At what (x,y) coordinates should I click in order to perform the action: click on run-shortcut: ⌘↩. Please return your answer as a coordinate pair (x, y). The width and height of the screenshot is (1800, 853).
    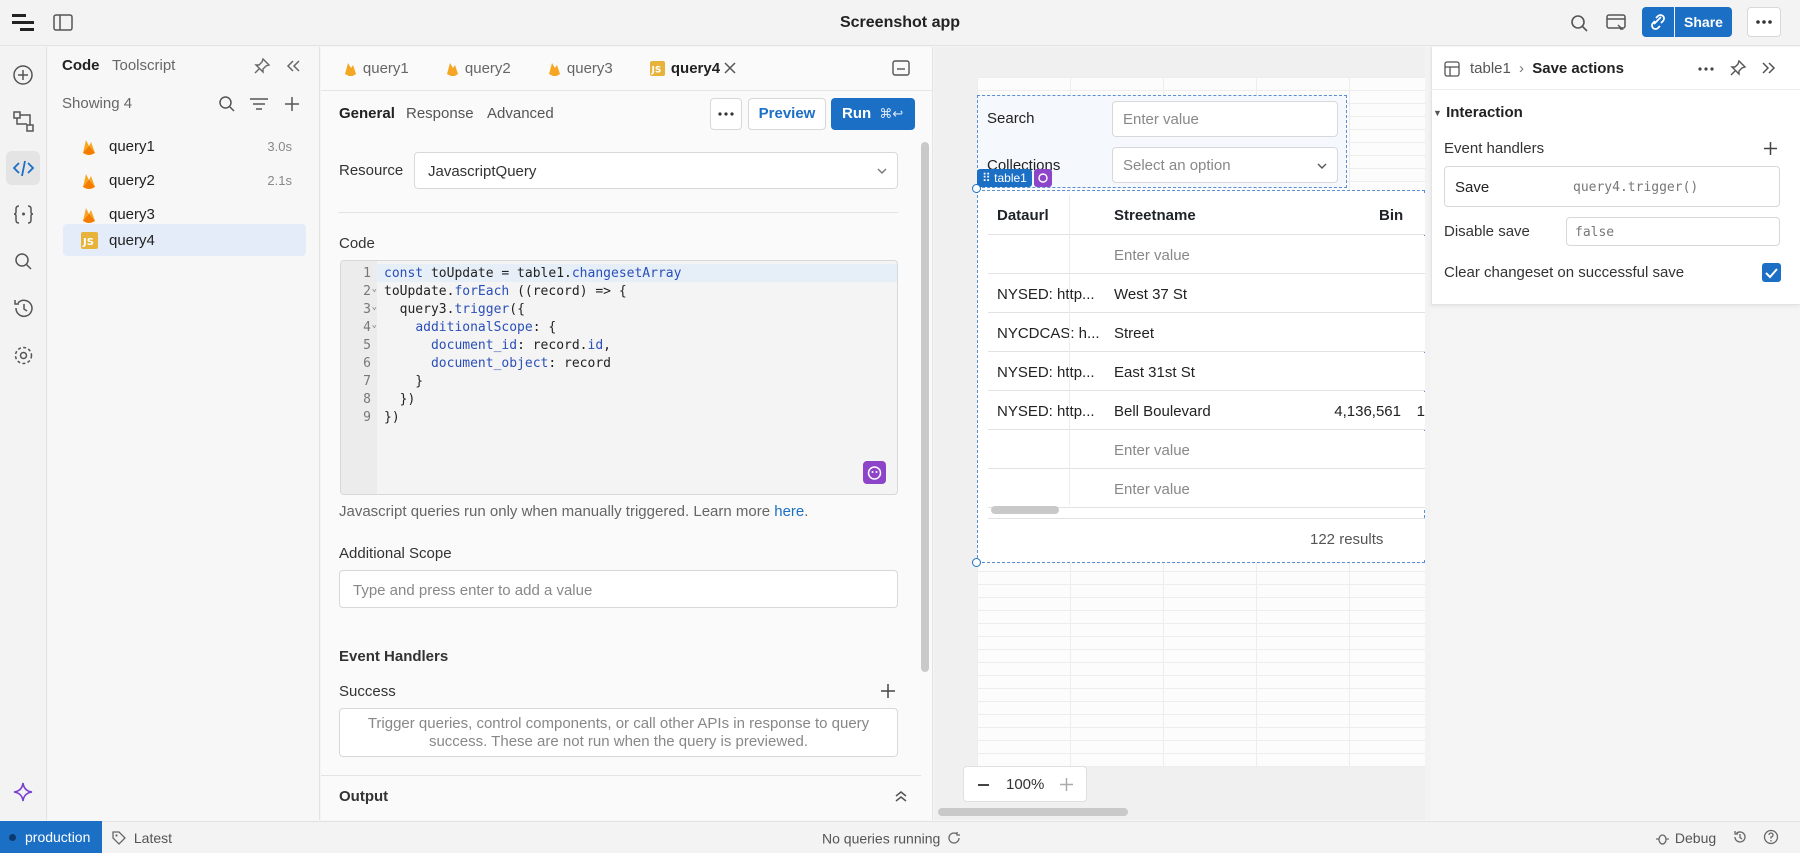
    Looking at the image, I should click on (891, 113).